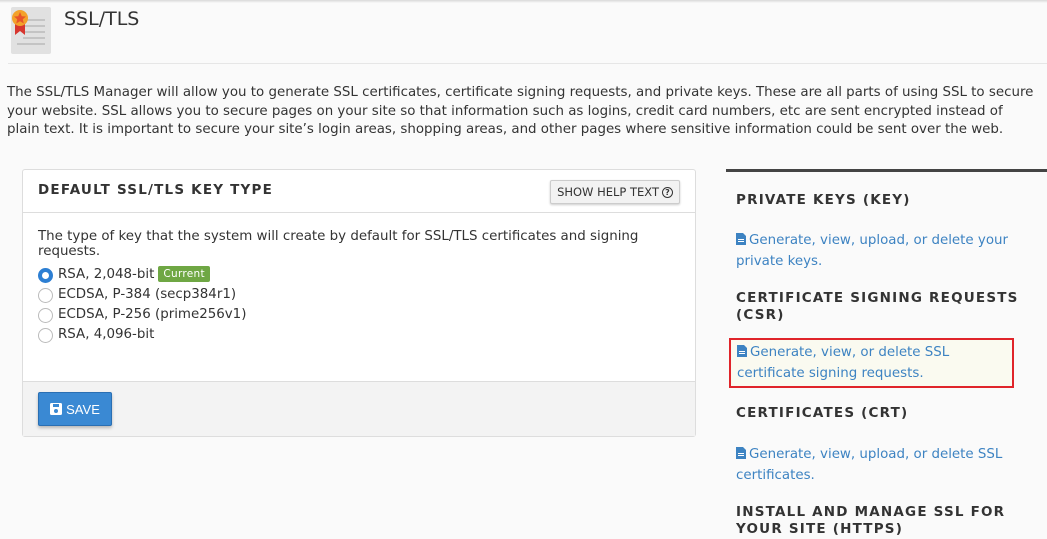 The height and width of the screenshot is (539, 1047). What do you see at coordinates (359, 334) in the screenshot?
I see `radio-option-rsa-4096: RSA, 4,096-bit` at bounding box center [359, 334].